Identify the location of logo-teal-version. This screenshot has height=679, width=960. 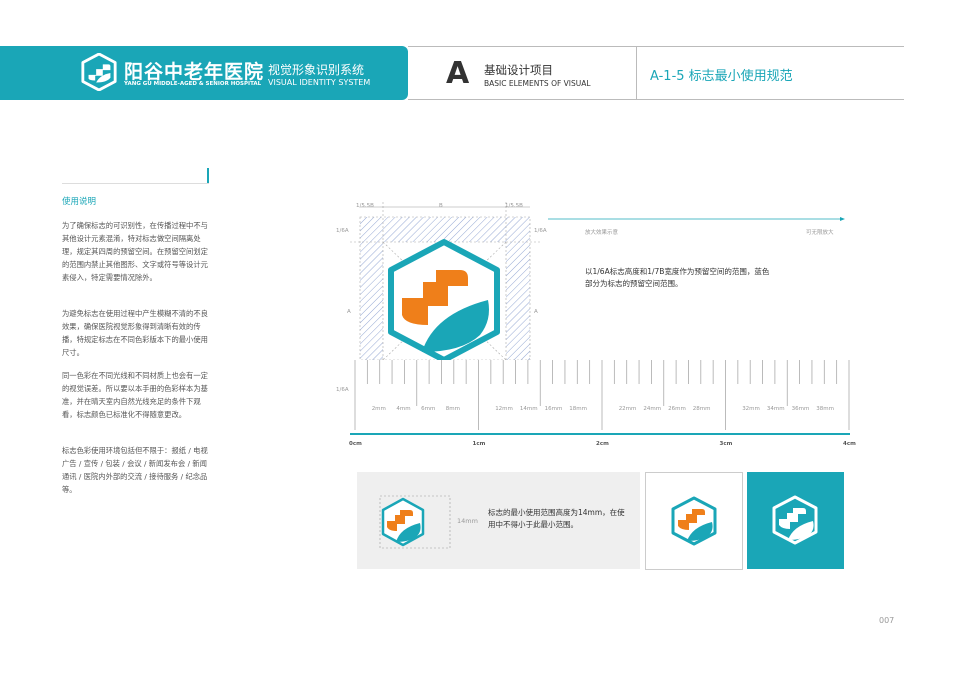
(795, 520).